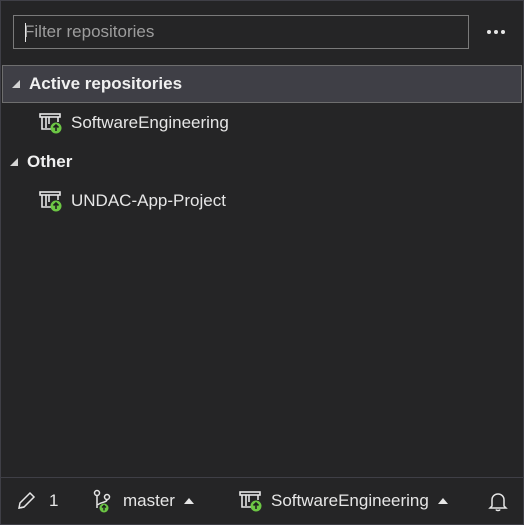 This screenshot has width=524, height=525. Describe the element at coordinates (489, 32) in the screenshot. I see `more-options-icon` at that location.